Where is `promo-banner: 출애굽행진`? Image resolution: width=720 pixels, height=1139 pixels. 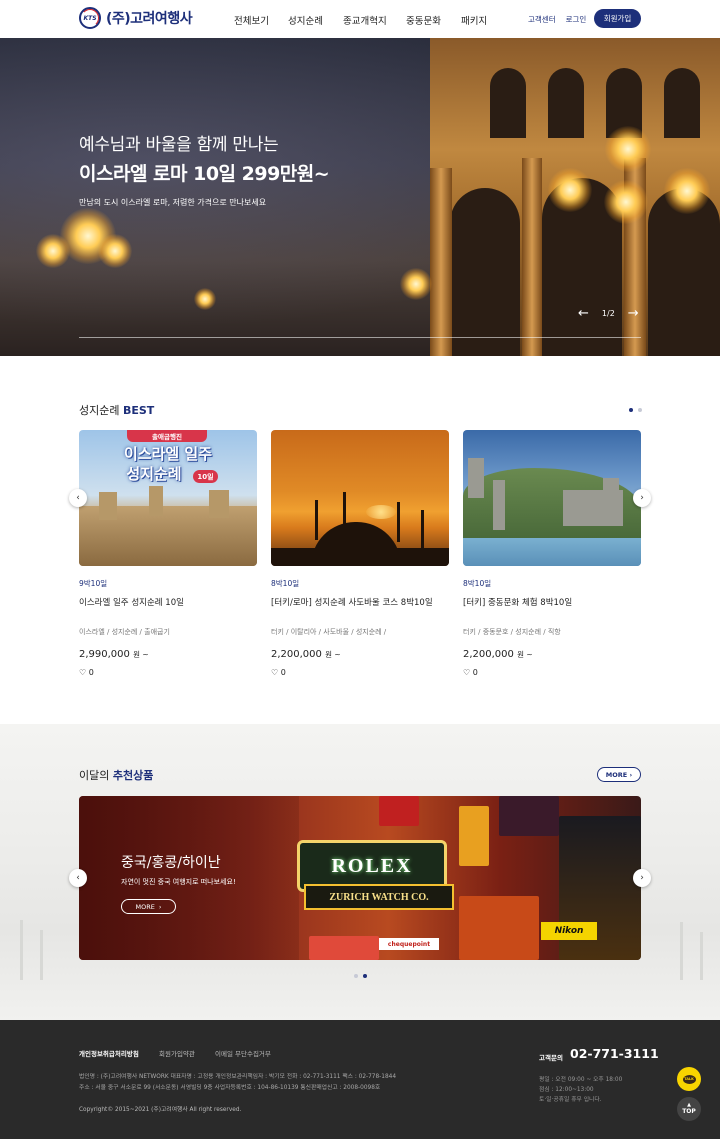
promo-banner: 출애굽행진 is located at coordinates (167, 436).